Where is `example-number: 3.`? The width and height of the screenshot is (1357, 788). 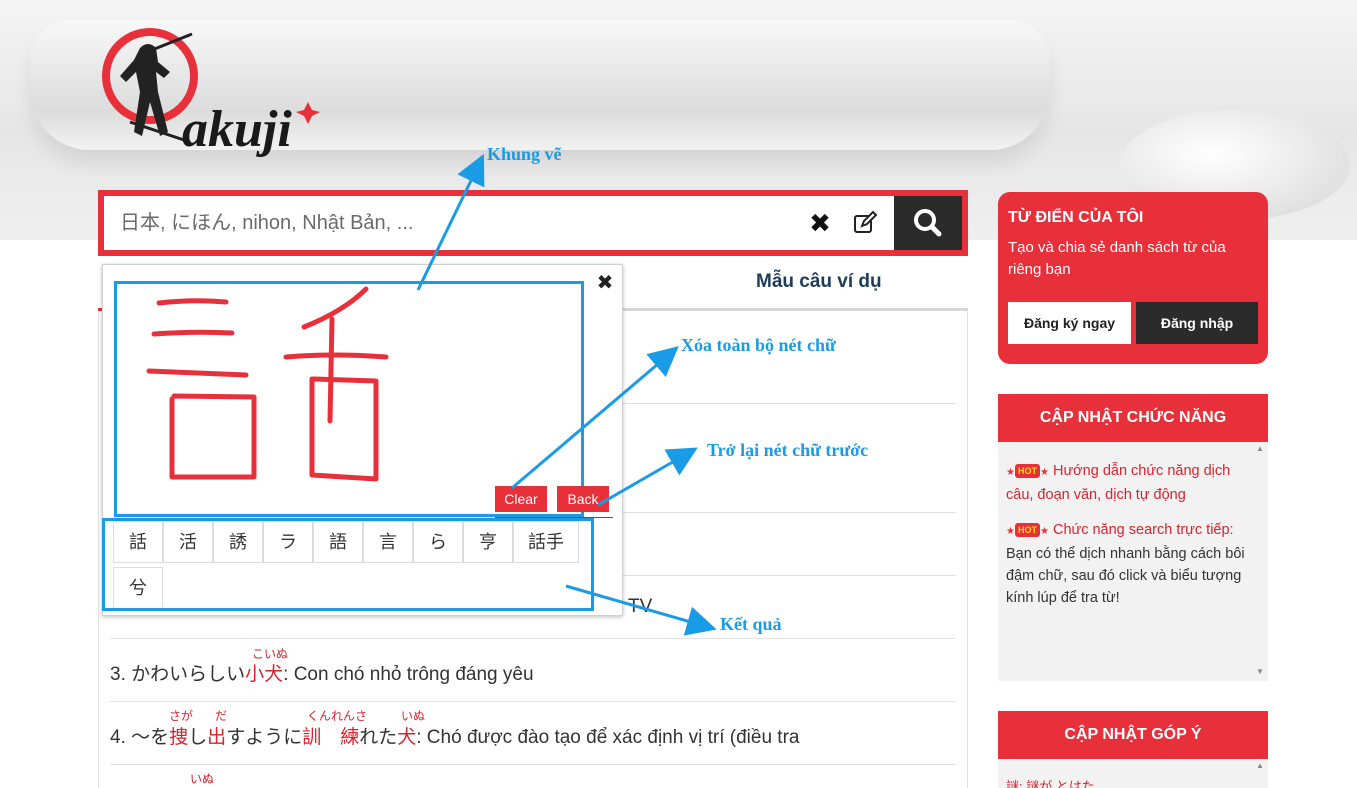
example-number: 3. is located at coordinates (121, 674).